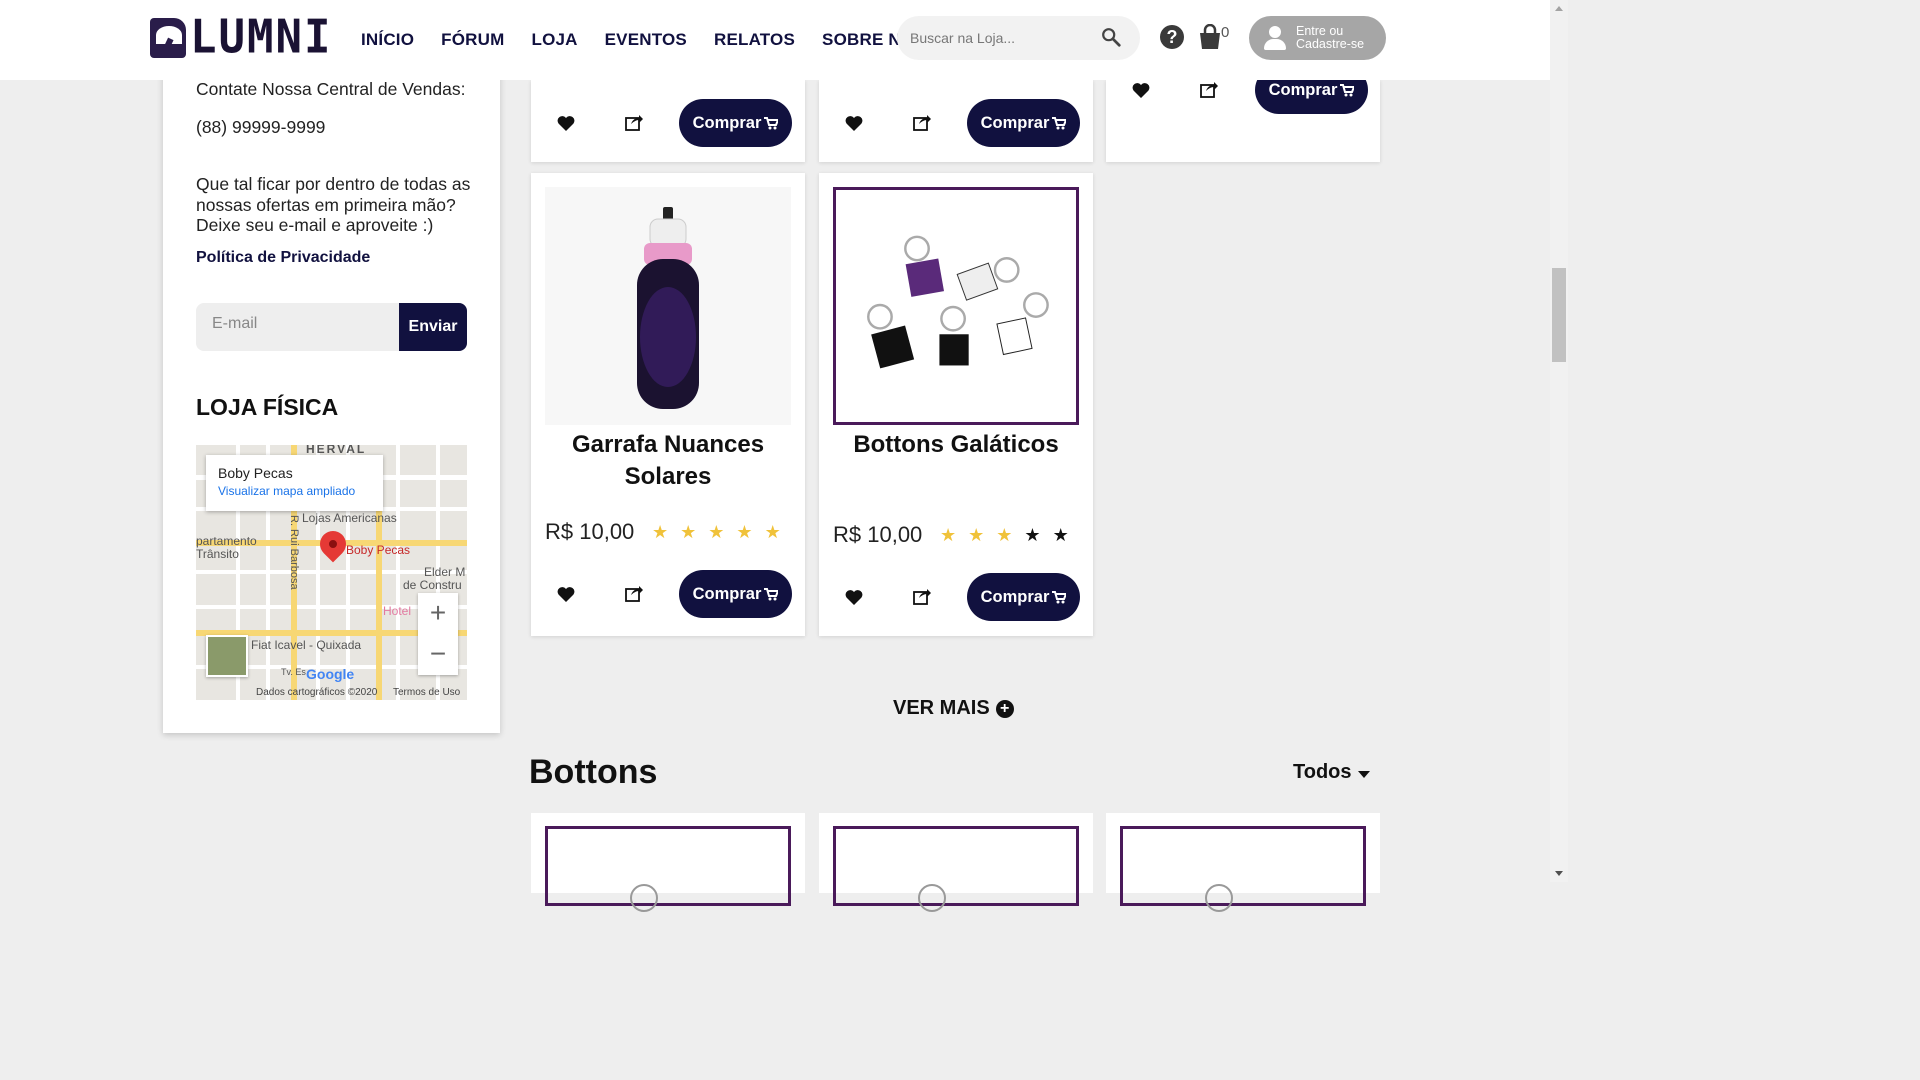 The height and width of the screenshot is (1080, 1920). Describe the element at coordinates (283, 258) in the screenshot. I see `privacy-policy-link: Política de Privacidade` at that location.